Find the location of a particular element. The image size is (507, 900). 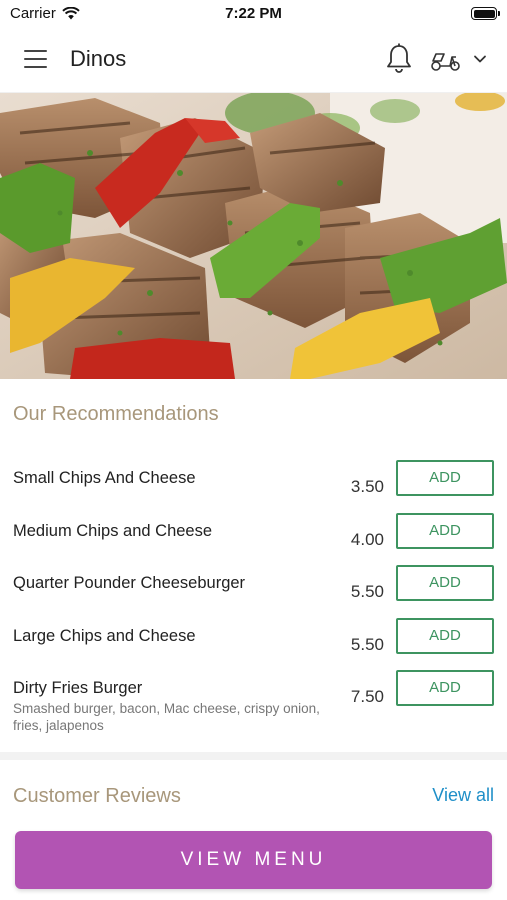

page-title: Dinos is located at coordinates (98, 58).